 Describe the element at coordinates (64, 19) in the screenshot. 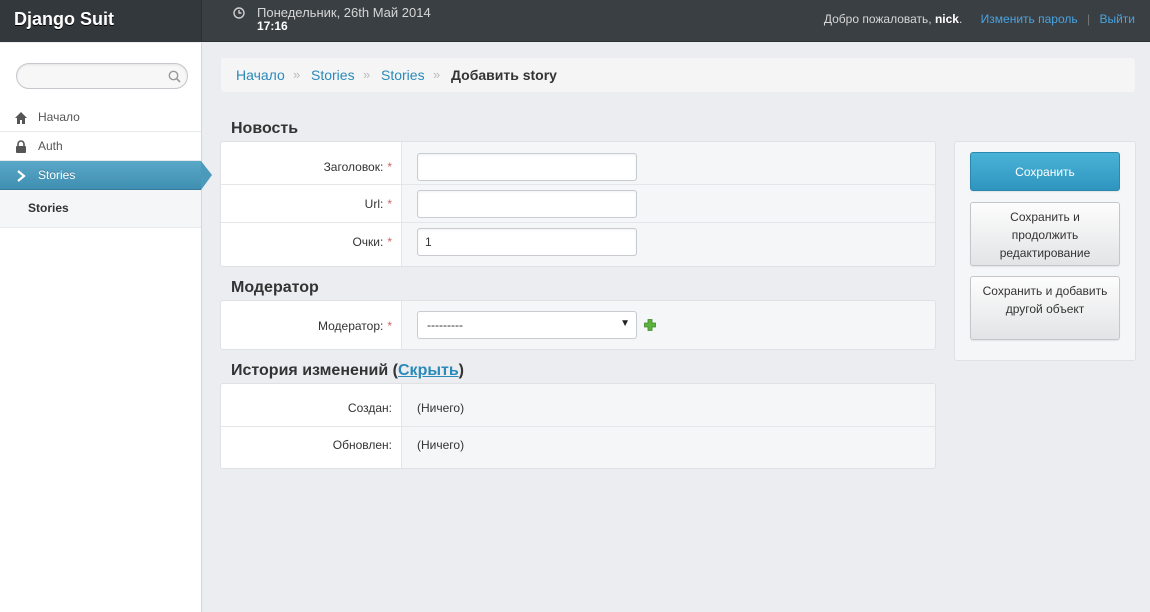

I see `brand-title: Django Suit` at that location.